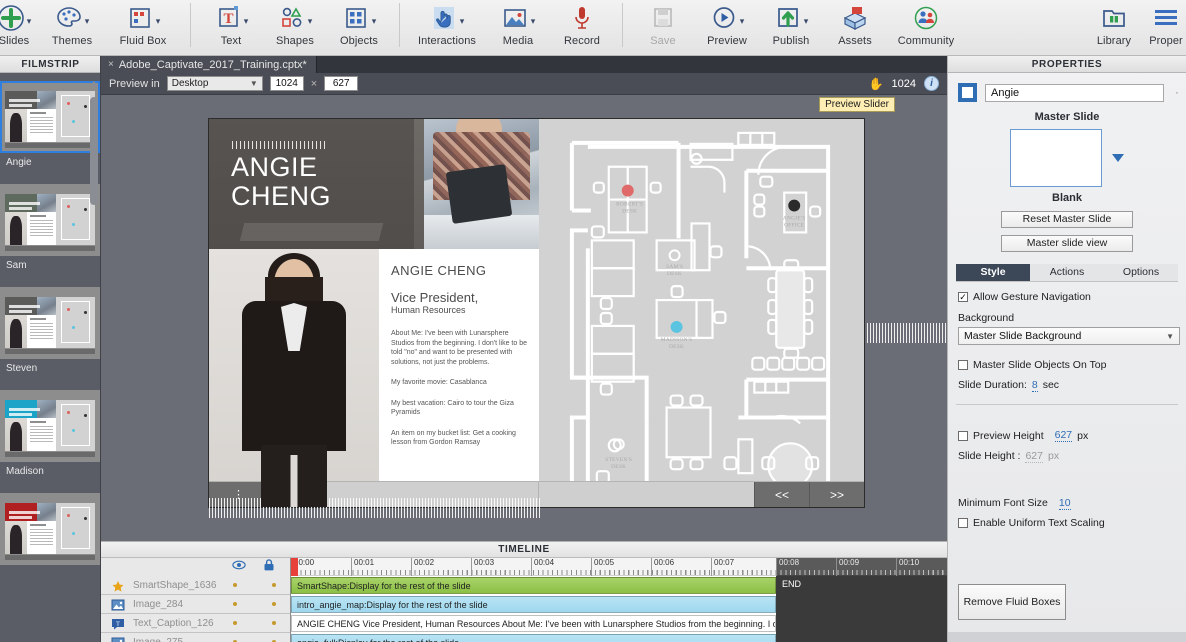  What do you see at coordinates (876, 84) in the screenshot?
I see `hand-grab-icon: ✋` at bounding box center [876, 84].